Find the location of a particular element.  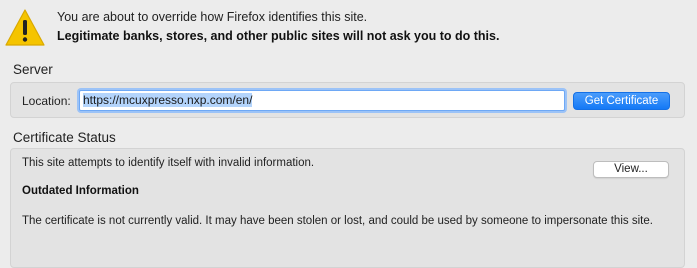

location-input: https://mcuxpresso.nxp.com/en/ is located at coordinates (322, 100).